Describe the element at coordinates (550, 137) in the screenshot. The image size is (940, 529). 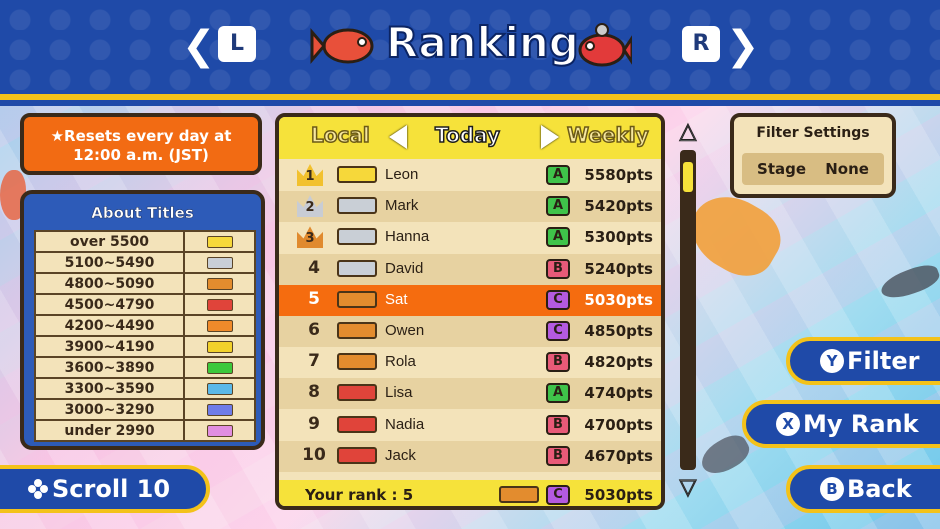
I see `triangle-right-icon` at that location.